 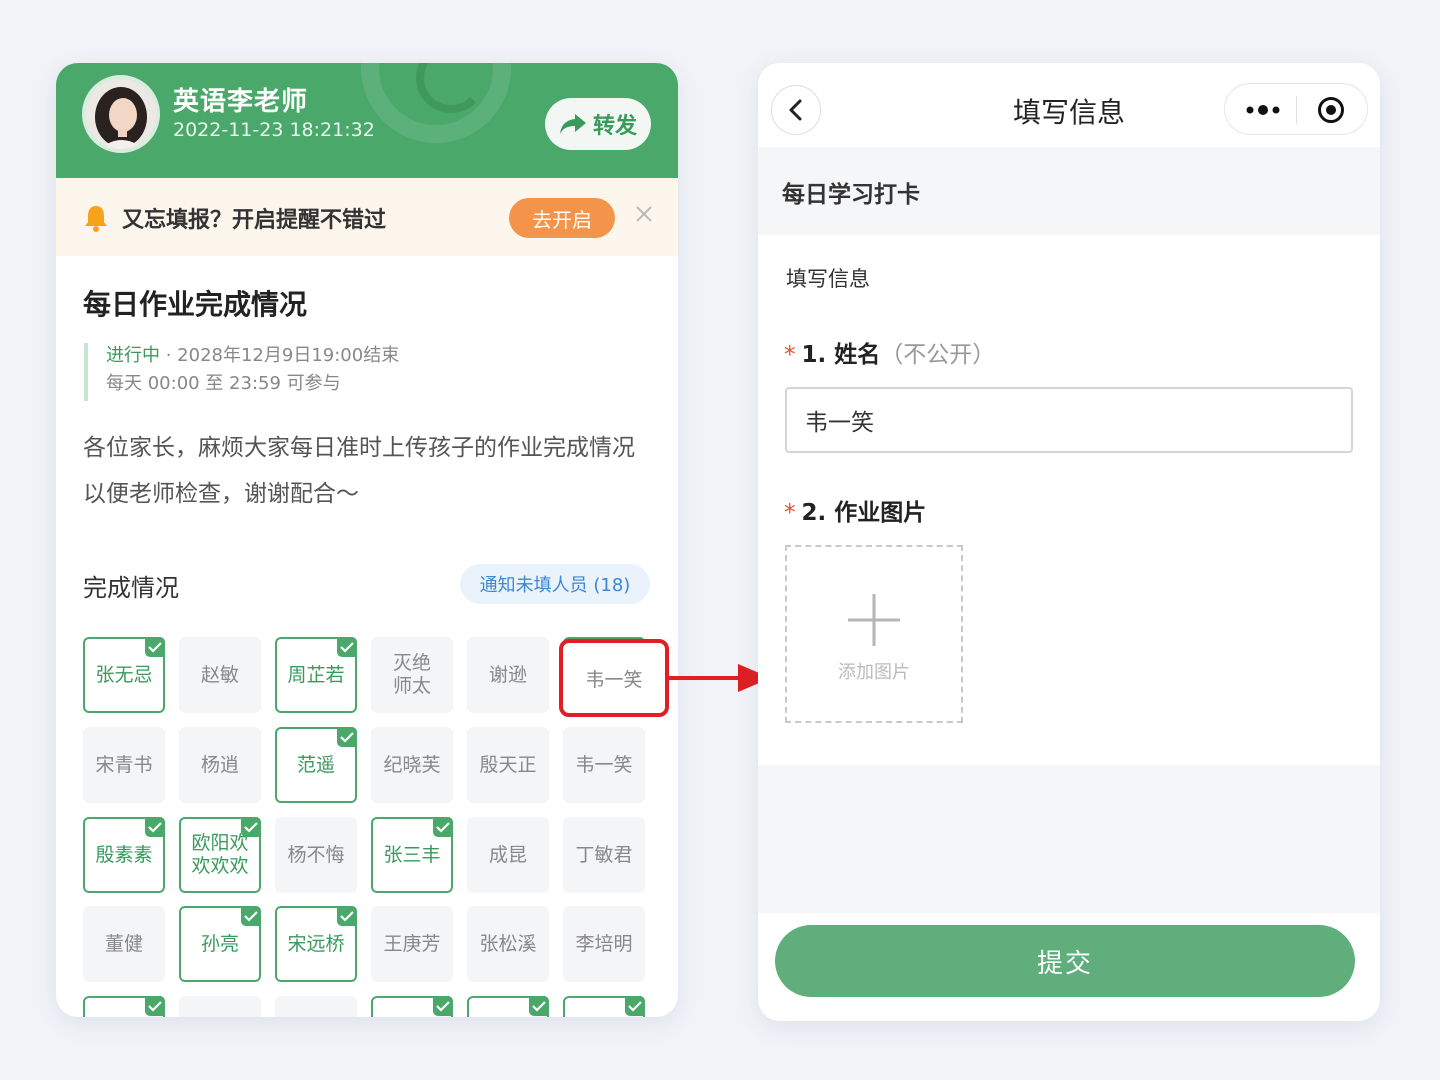 I want to click on student-name: 灭绝 师太, so click(x=411, y=674).